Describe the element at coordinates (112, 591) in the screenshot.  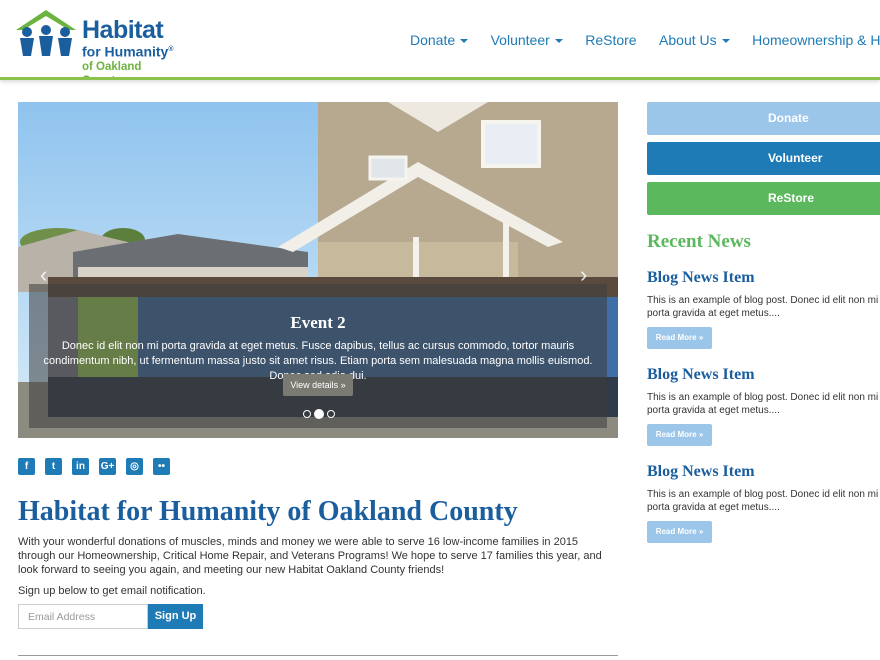
I see `signup-label: Sign up below to get email notification.` at that location.